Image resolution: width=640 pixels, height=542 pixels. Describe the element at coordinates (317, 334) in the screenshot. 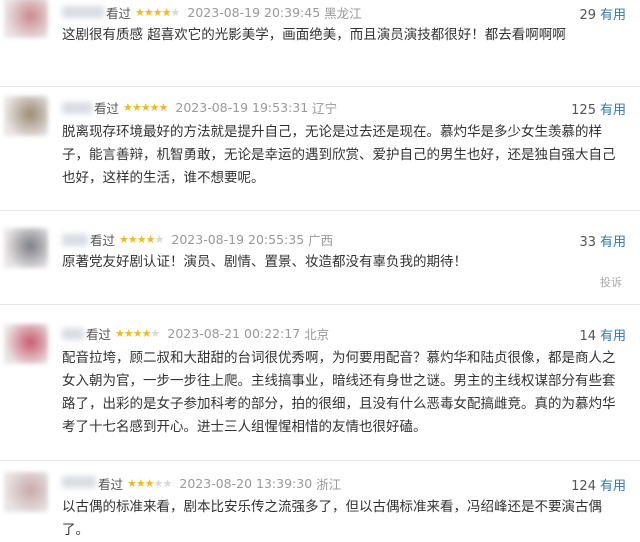

I see `review-location: 北京` at that location.